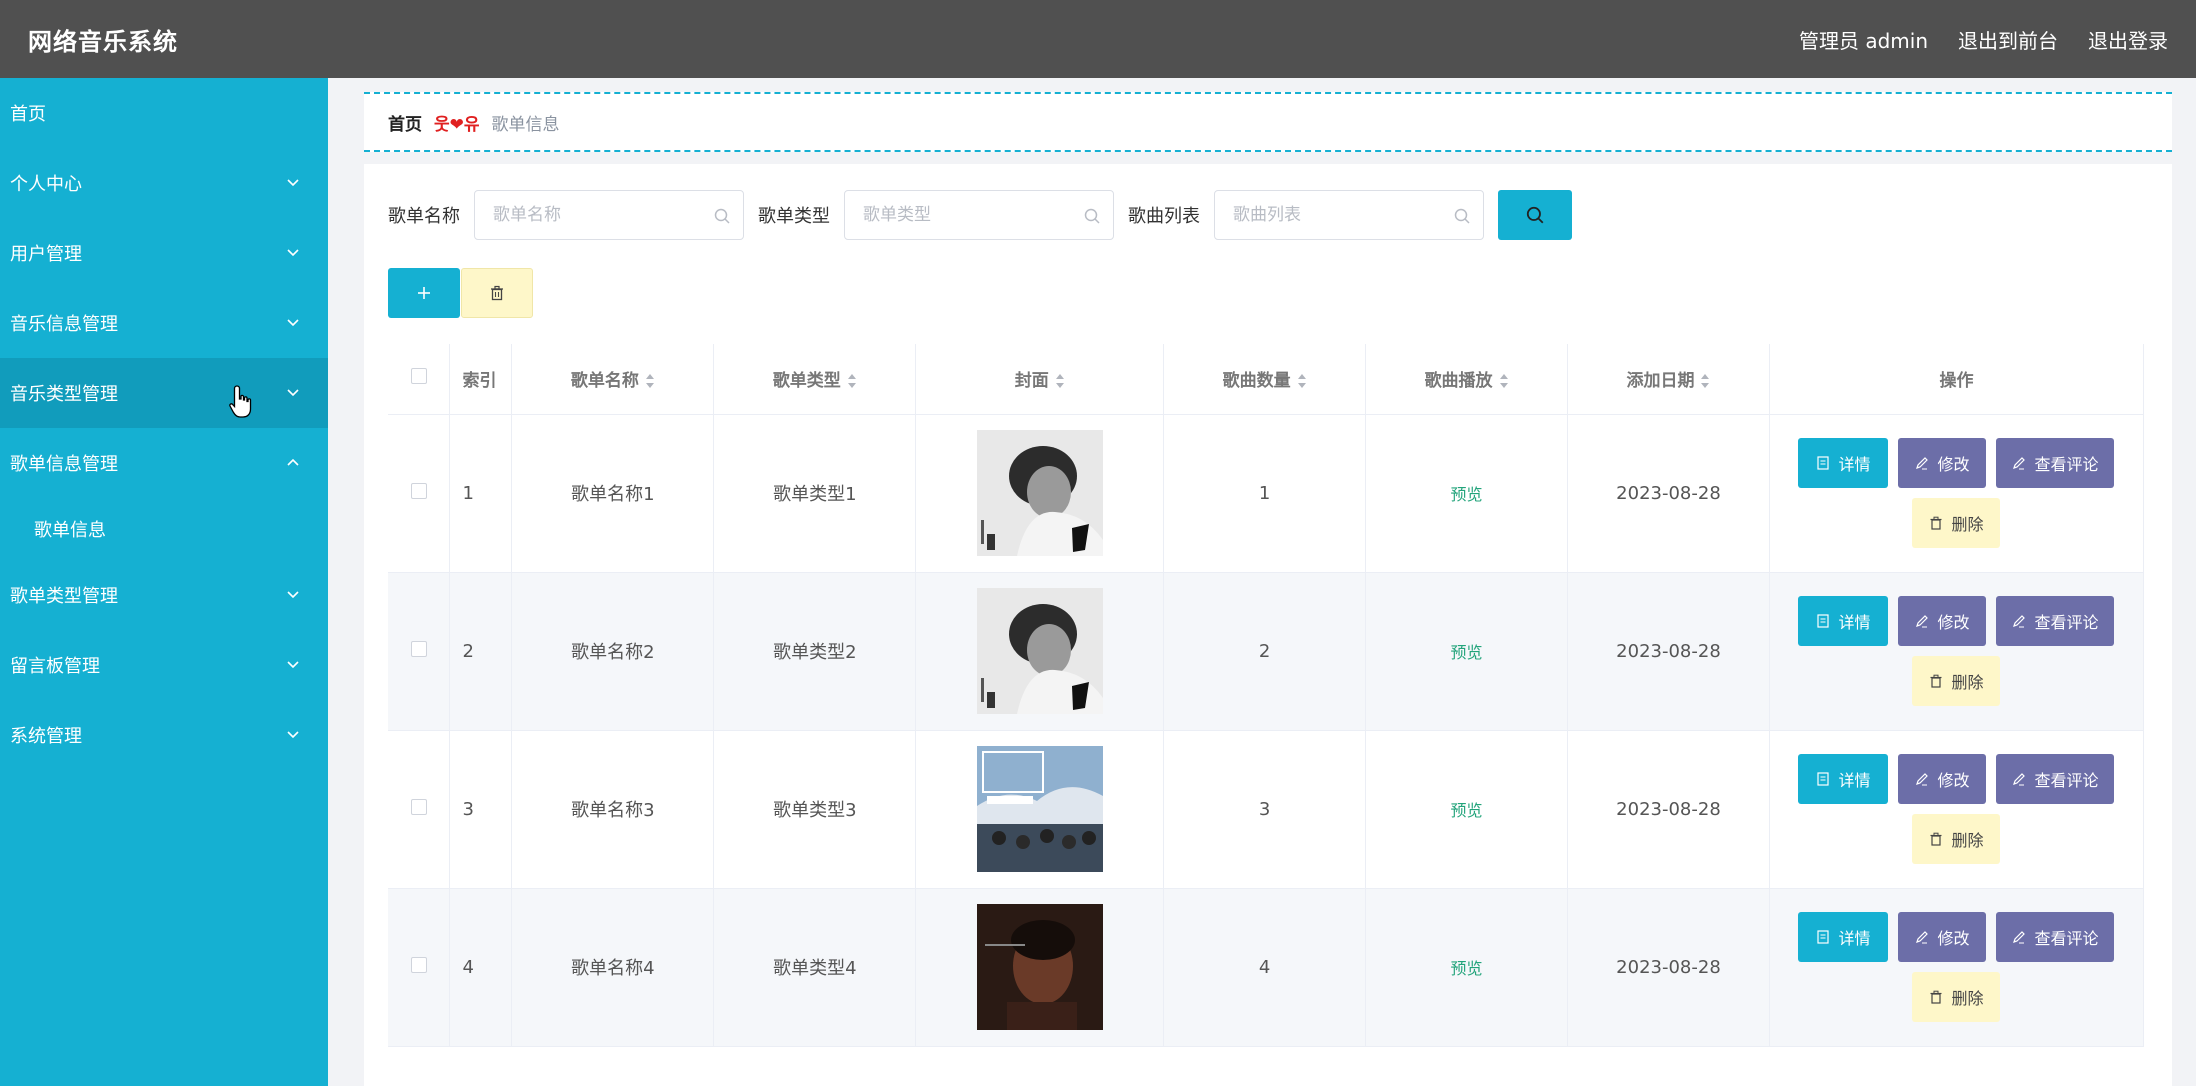  Describe the element at coordinates (1265, 493) in the screenshot. I see `row-song-count: 1` at that location.